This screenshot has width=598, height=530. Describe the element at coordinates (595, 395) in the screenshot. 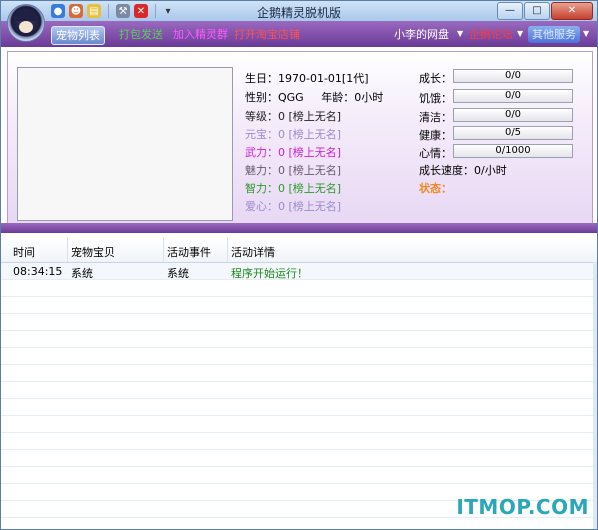

I see `scrollbar` at that location.